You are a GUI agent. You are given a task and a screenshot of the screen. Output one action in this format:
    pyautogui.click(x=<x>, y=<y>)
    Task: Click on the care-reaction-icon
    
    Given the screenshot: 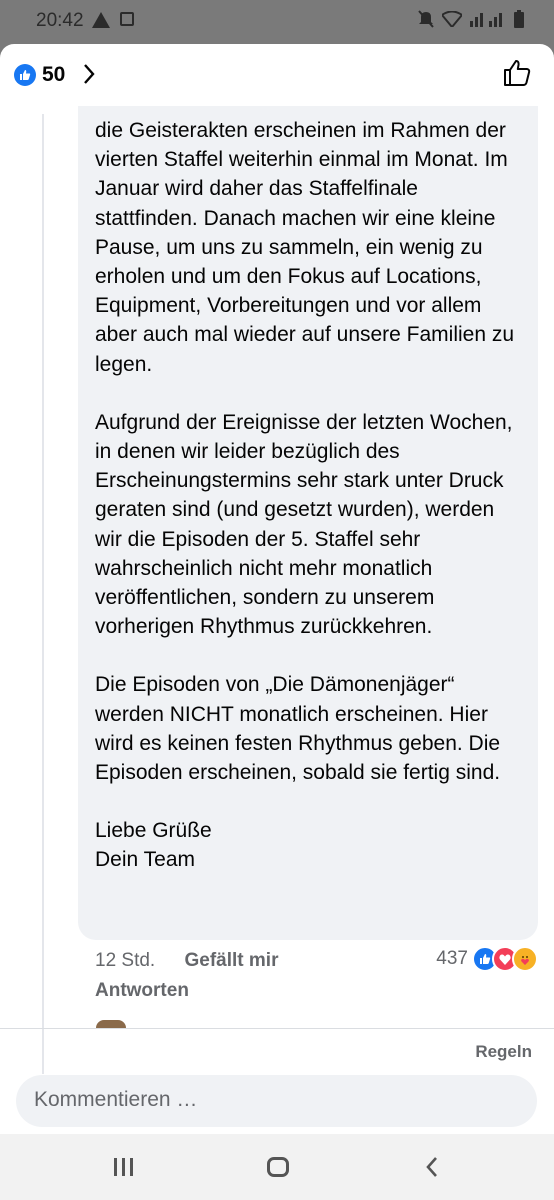 What is the action you would take?
    pyautogui.click(x=525, y=959)
    